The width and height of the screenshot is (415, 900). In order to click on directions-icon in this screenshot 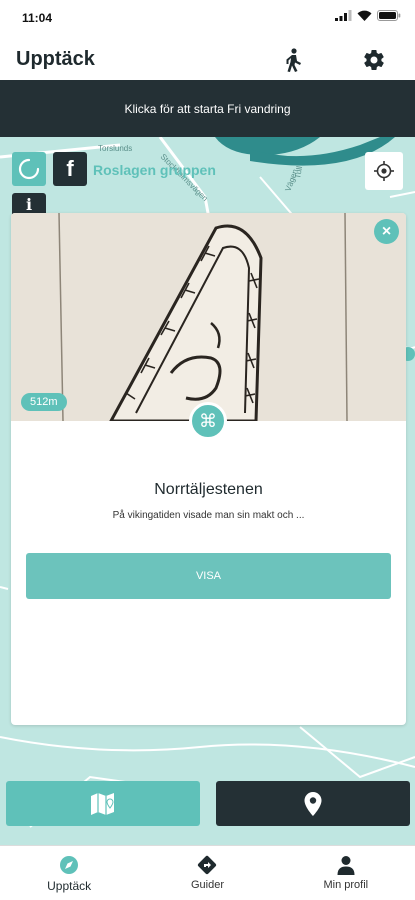, I will do `click(207, 865)`.